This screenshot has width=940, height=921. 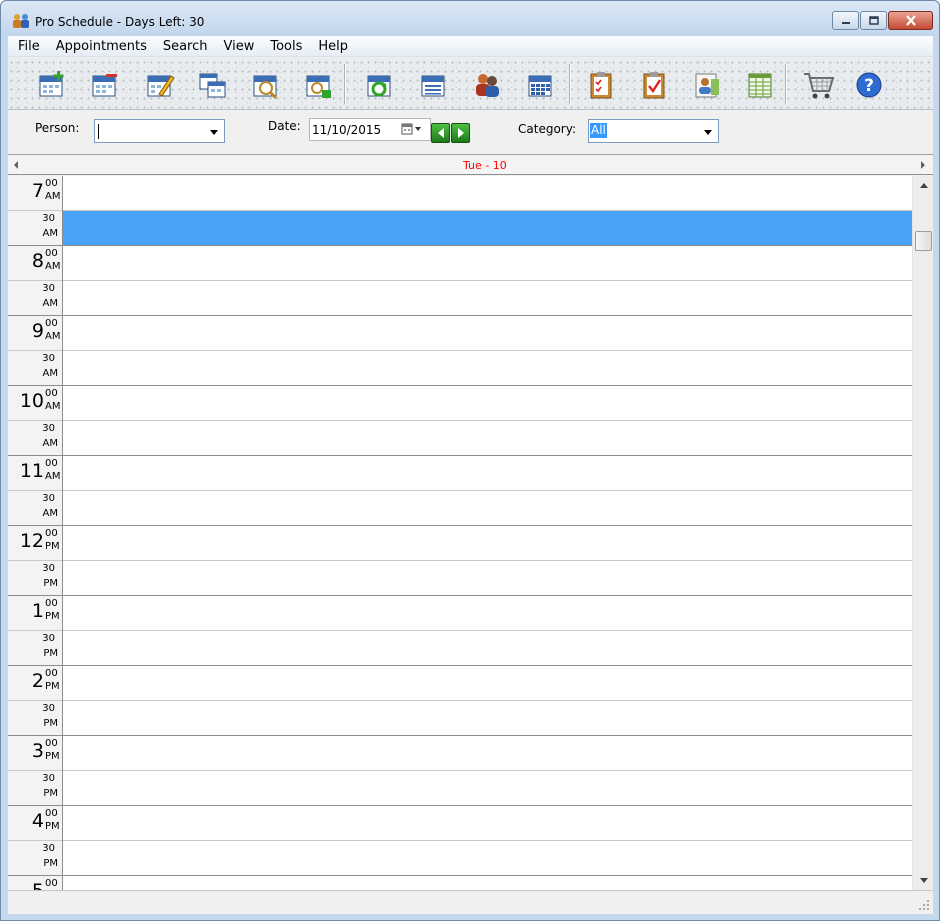 What do you see at coordinates (185, 46) in the screenshot?
I see `menu-search: Search` at bounding box center [185, 46].